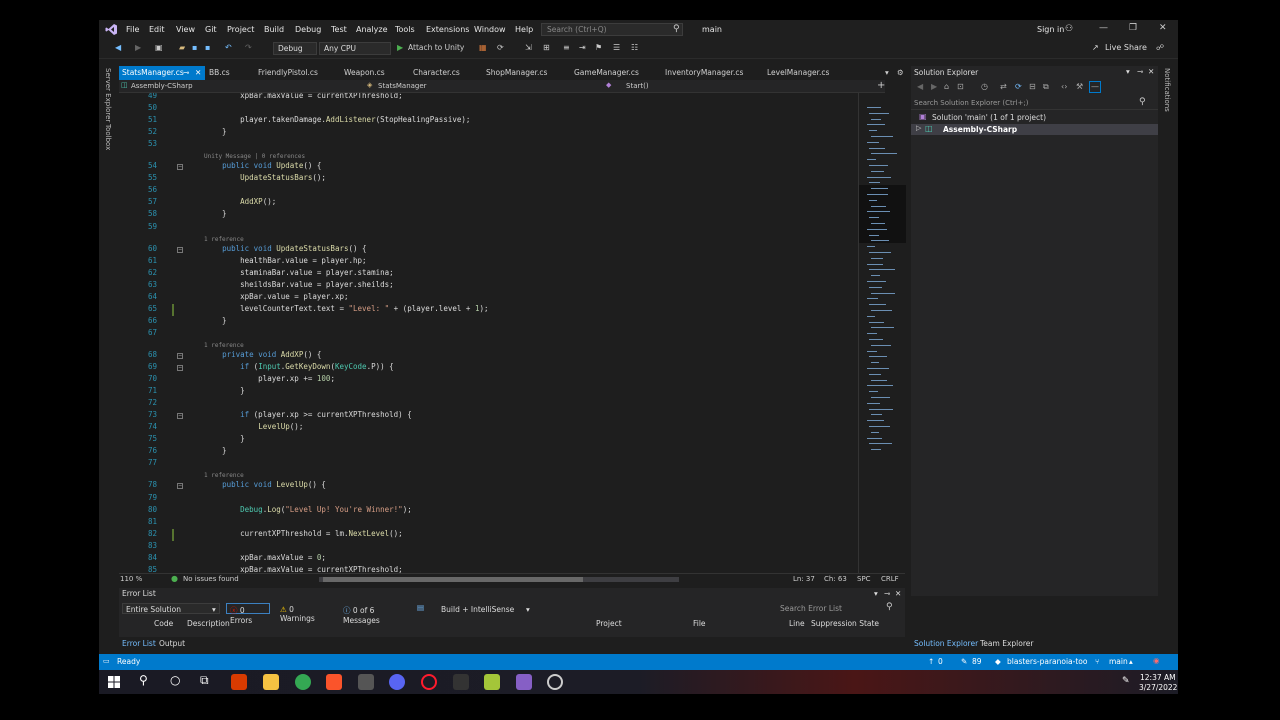  Describe the element at coordinates (887, 593) in the screenshot. I see `error-list-pin-icon: ⊸` at that location.